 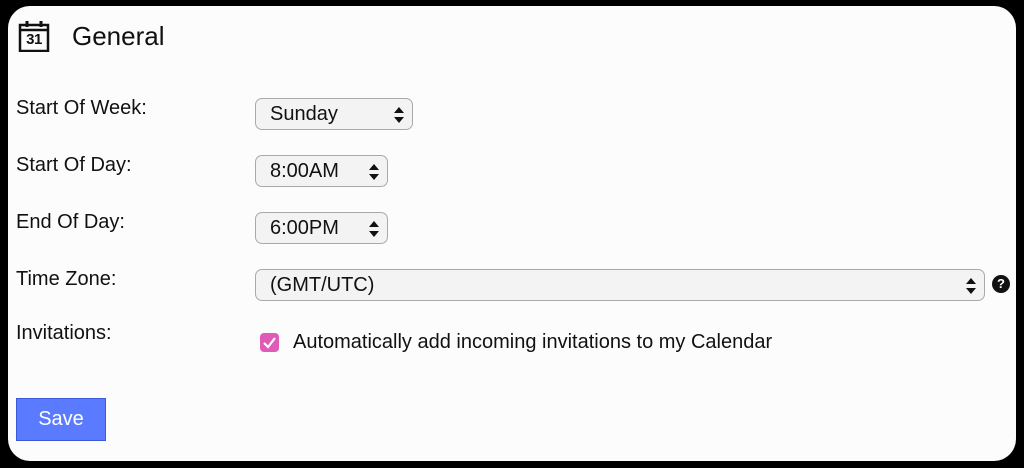 What do you see at coordinates (70, 222) in the screenshot?
I see `end-of-day-label: End Of Day:` at bounding box center [70, 222].